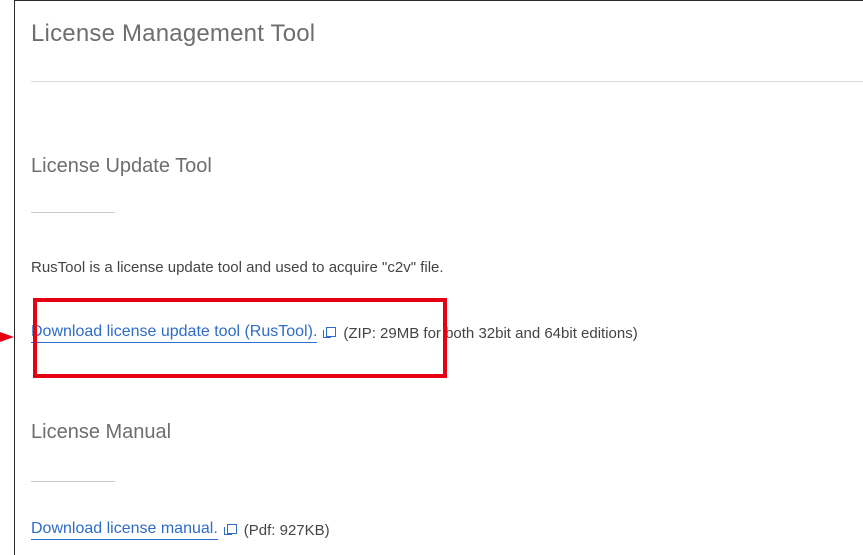  Describe the element at coordinates (173, 33) in the screenshot. I see `page-title: License Management Tool` at that location.